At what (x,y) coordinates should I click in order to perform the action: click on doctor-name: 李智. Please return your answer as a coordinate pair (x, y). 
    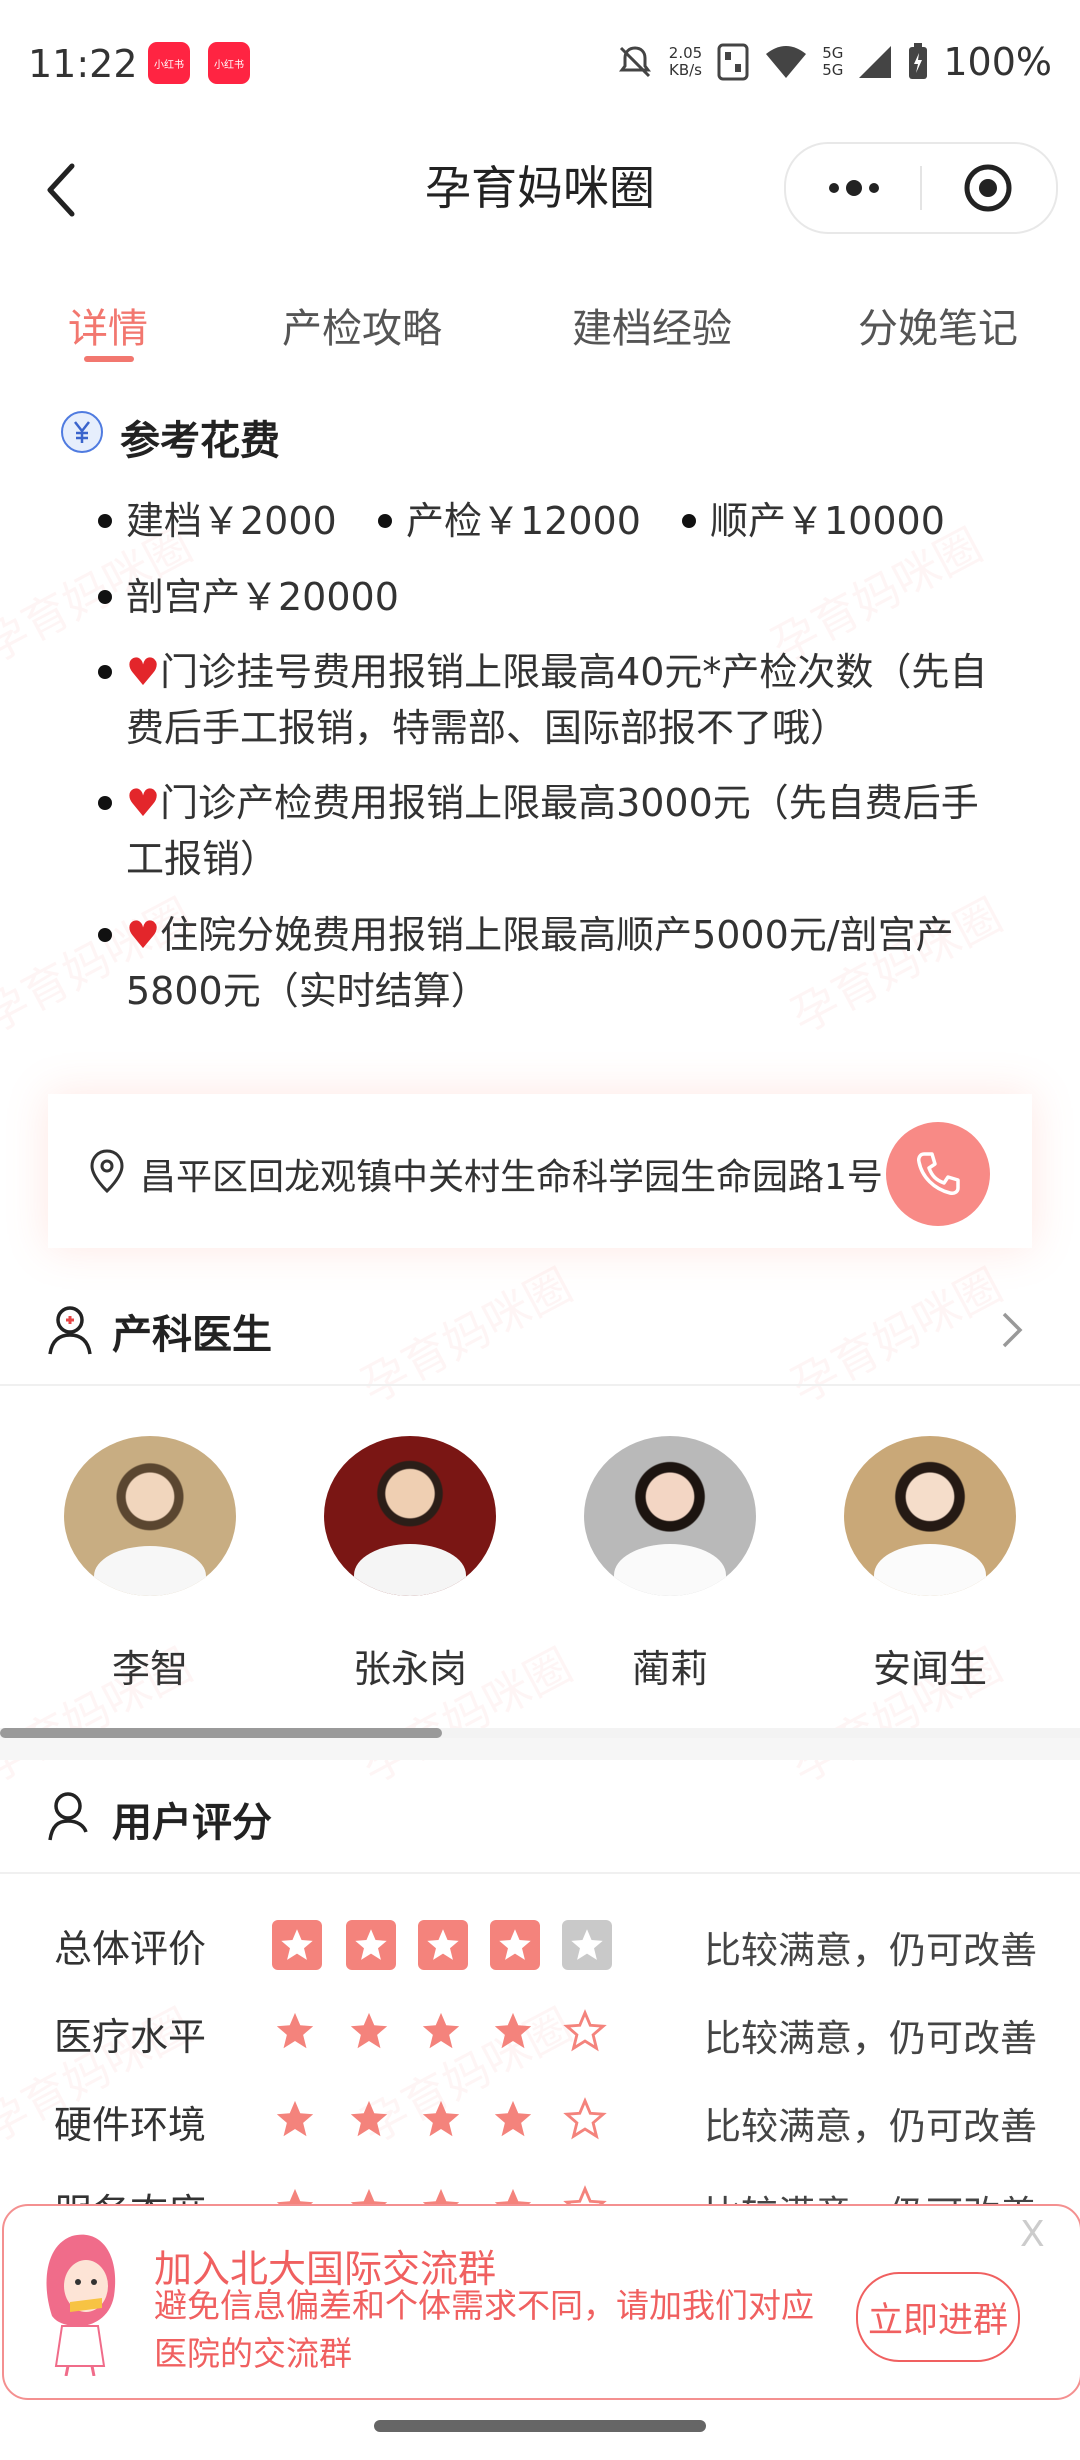
    Looking at the image, I should click on (150, 1665).